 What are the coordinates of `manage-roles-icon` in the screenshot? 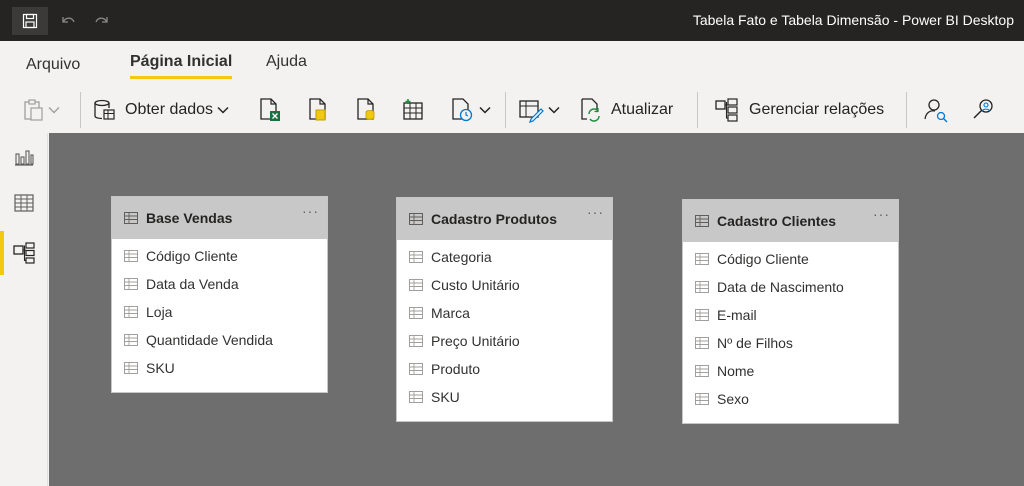 It's located at (936, 111).